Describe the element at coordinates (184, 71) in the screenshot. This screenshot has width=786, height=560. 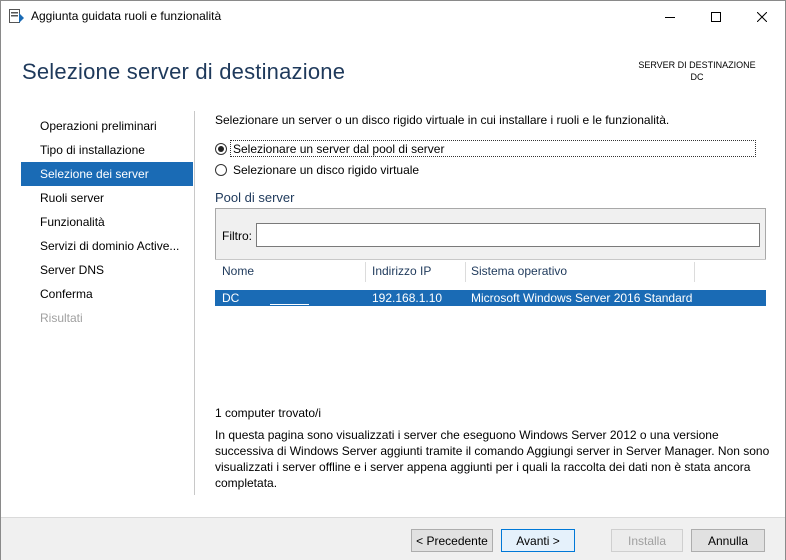
I see `page-title: Selezione server di destinazione` at that location.